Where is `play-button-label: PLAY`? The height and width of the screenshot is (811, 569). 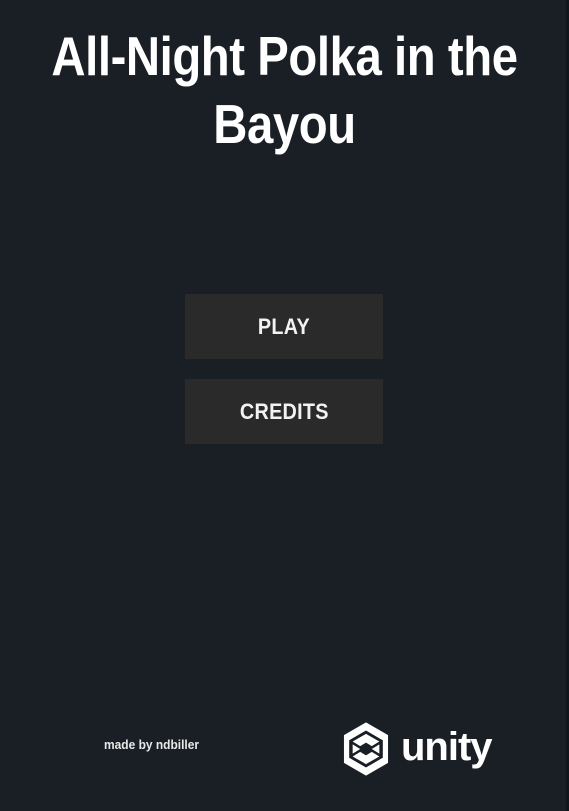 play-button-label: PLAY is located at coordinates (284, 326).